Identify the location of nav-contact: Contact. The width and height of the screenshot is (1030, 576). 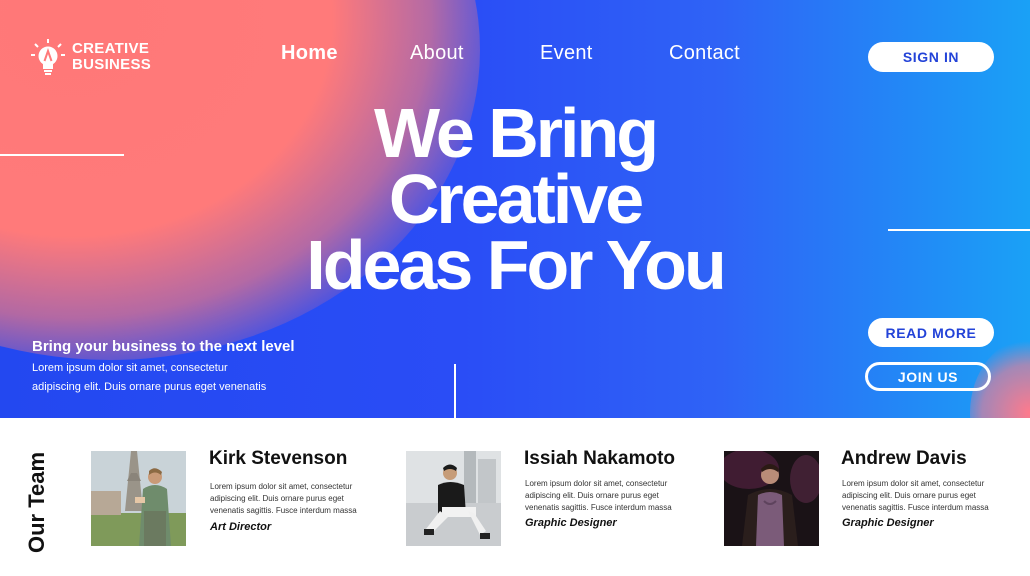
(704, 54).